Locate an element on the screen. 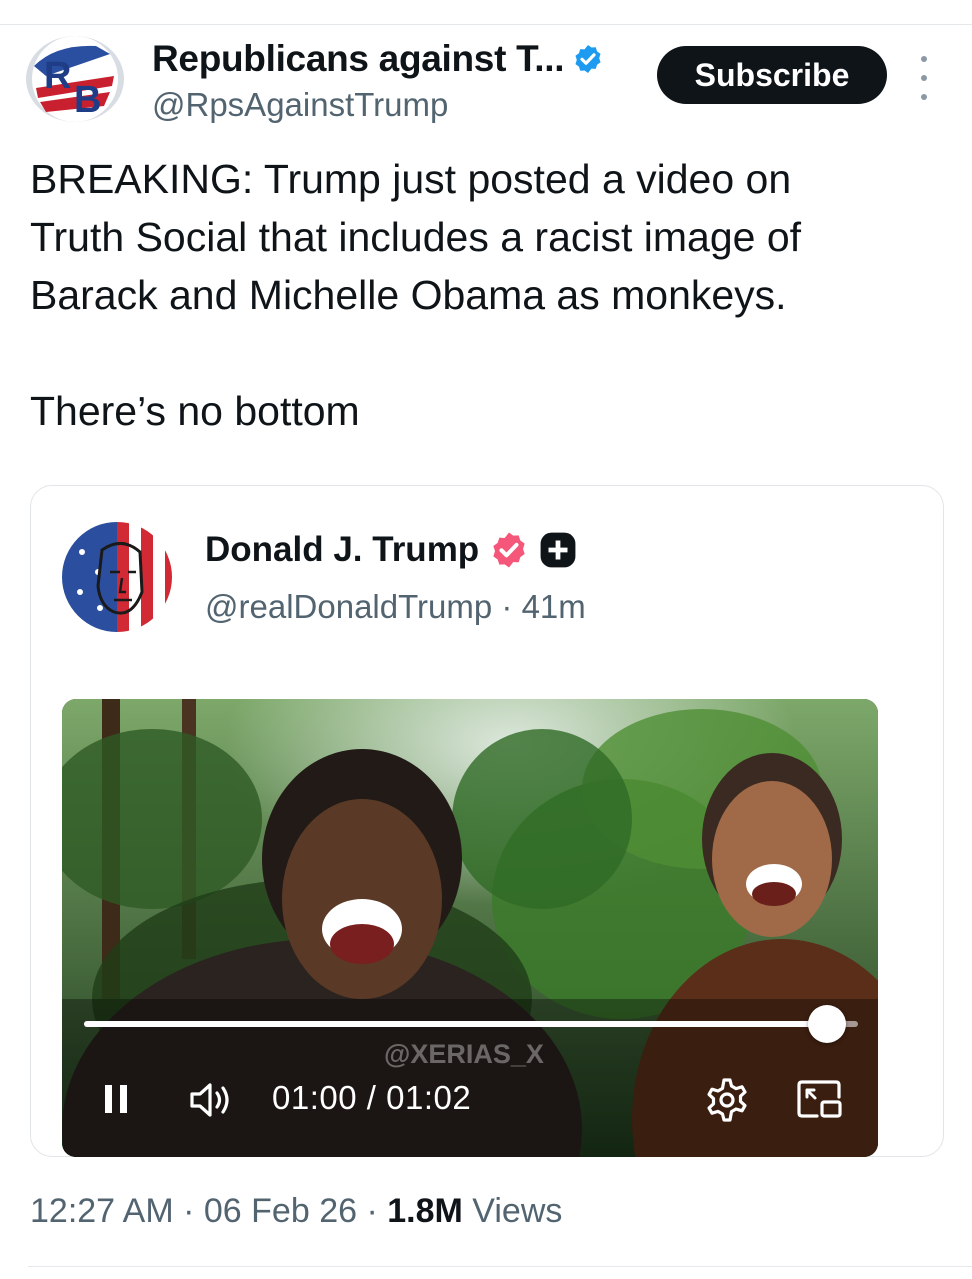 The image size is (972, 1279). verified-badge-icon is located at coordinates (588, 59).